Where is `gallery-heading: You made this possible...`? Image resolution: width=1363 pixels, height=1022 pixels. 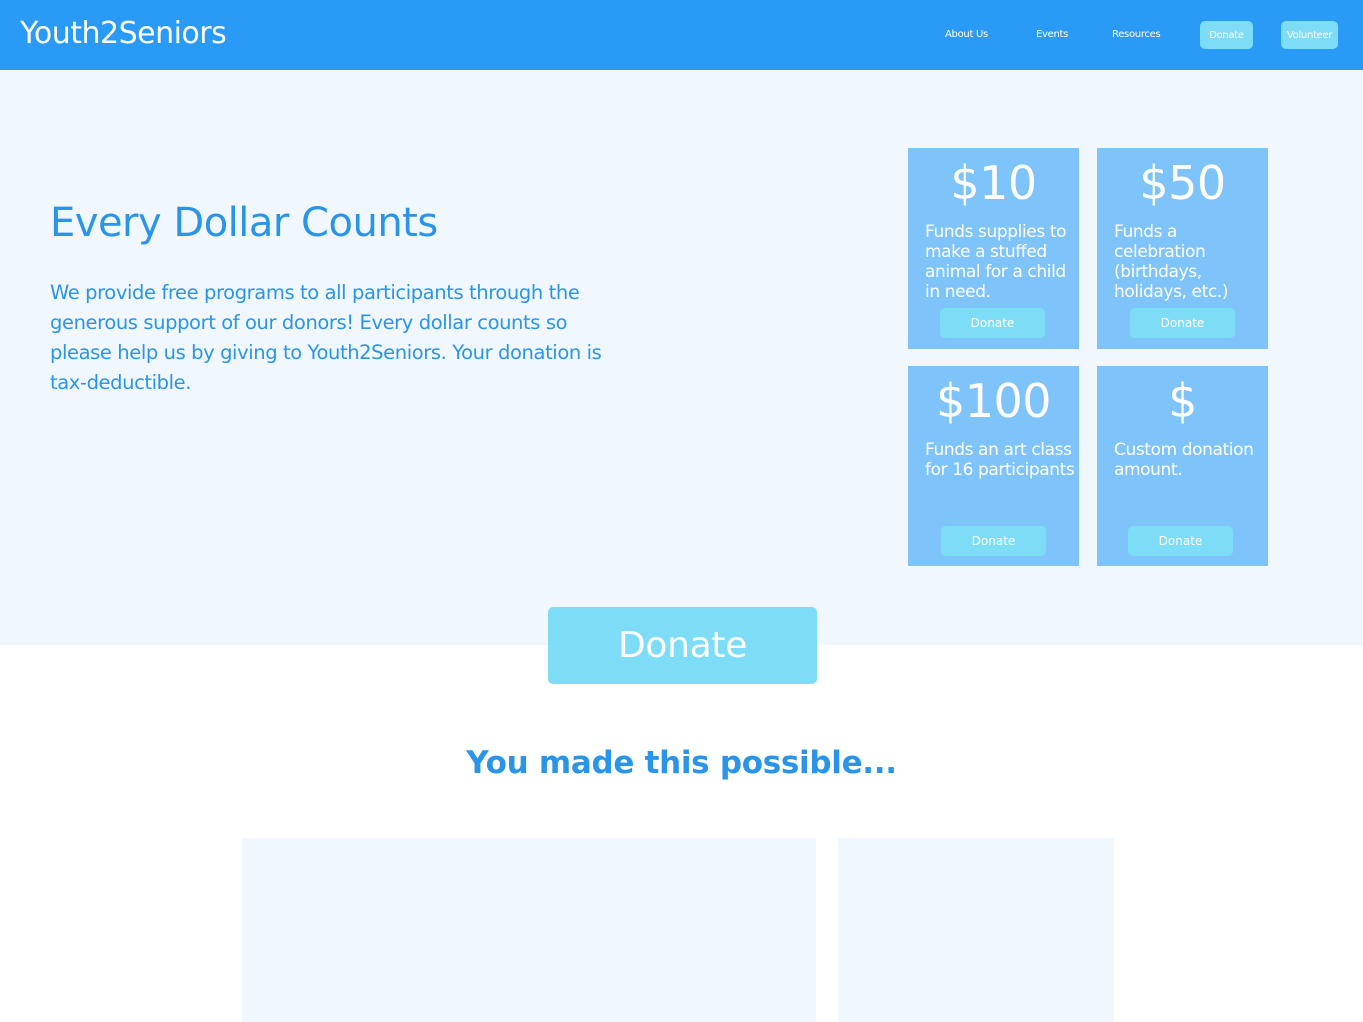 gallery-heading: You made this possible... is located at coordinates (681, 763).